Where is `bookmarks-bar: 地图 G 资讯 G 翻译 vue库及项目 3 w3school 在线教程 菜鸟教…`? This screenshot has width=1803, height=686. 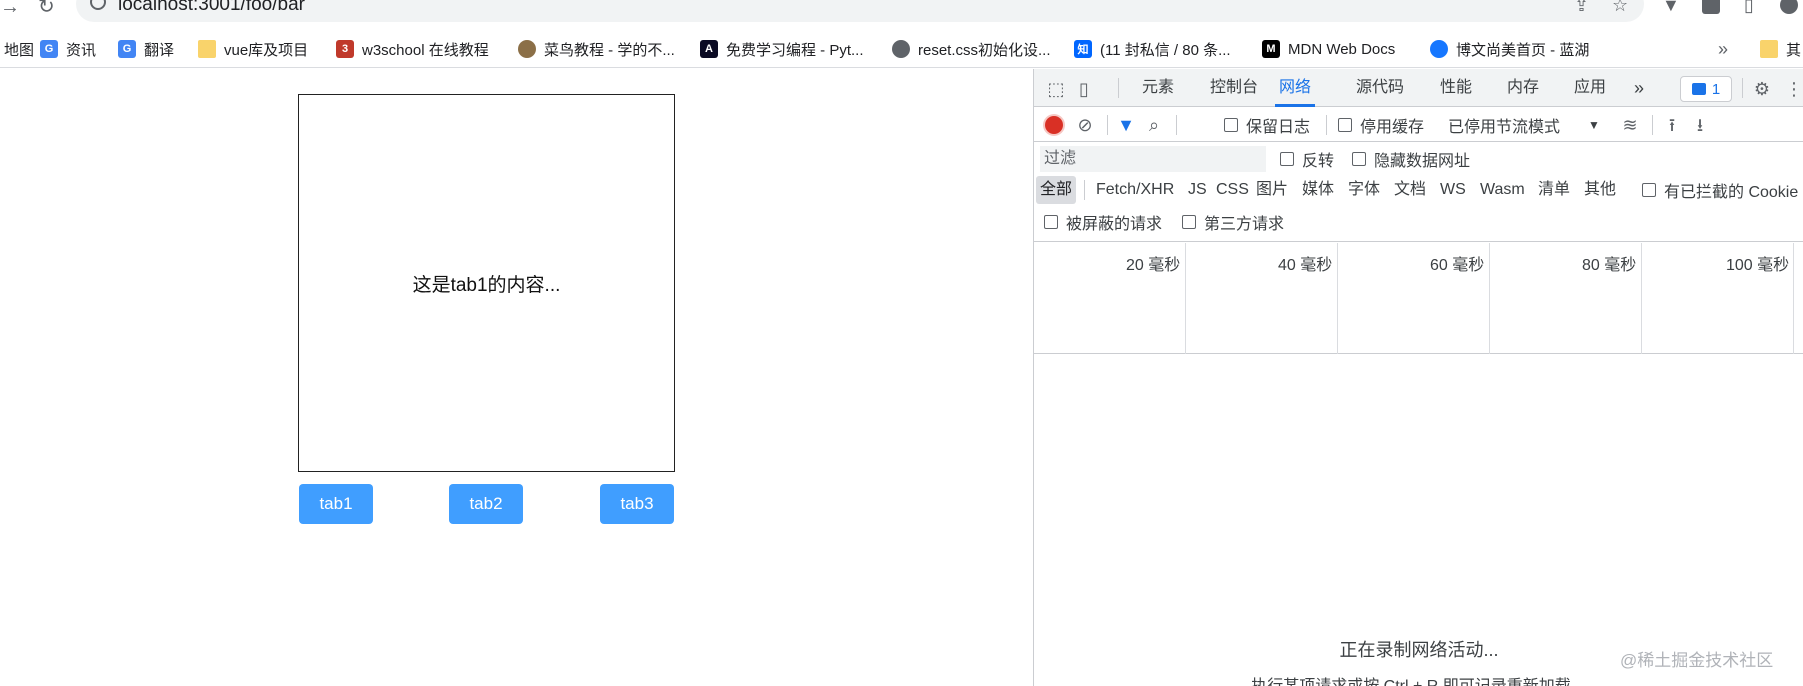
bookmarks-bar: 地图 G 资讯 G 翻译 vue库及项目 3 w3school 在线教程 菜鸟教… is located at coordinates (901, 49).